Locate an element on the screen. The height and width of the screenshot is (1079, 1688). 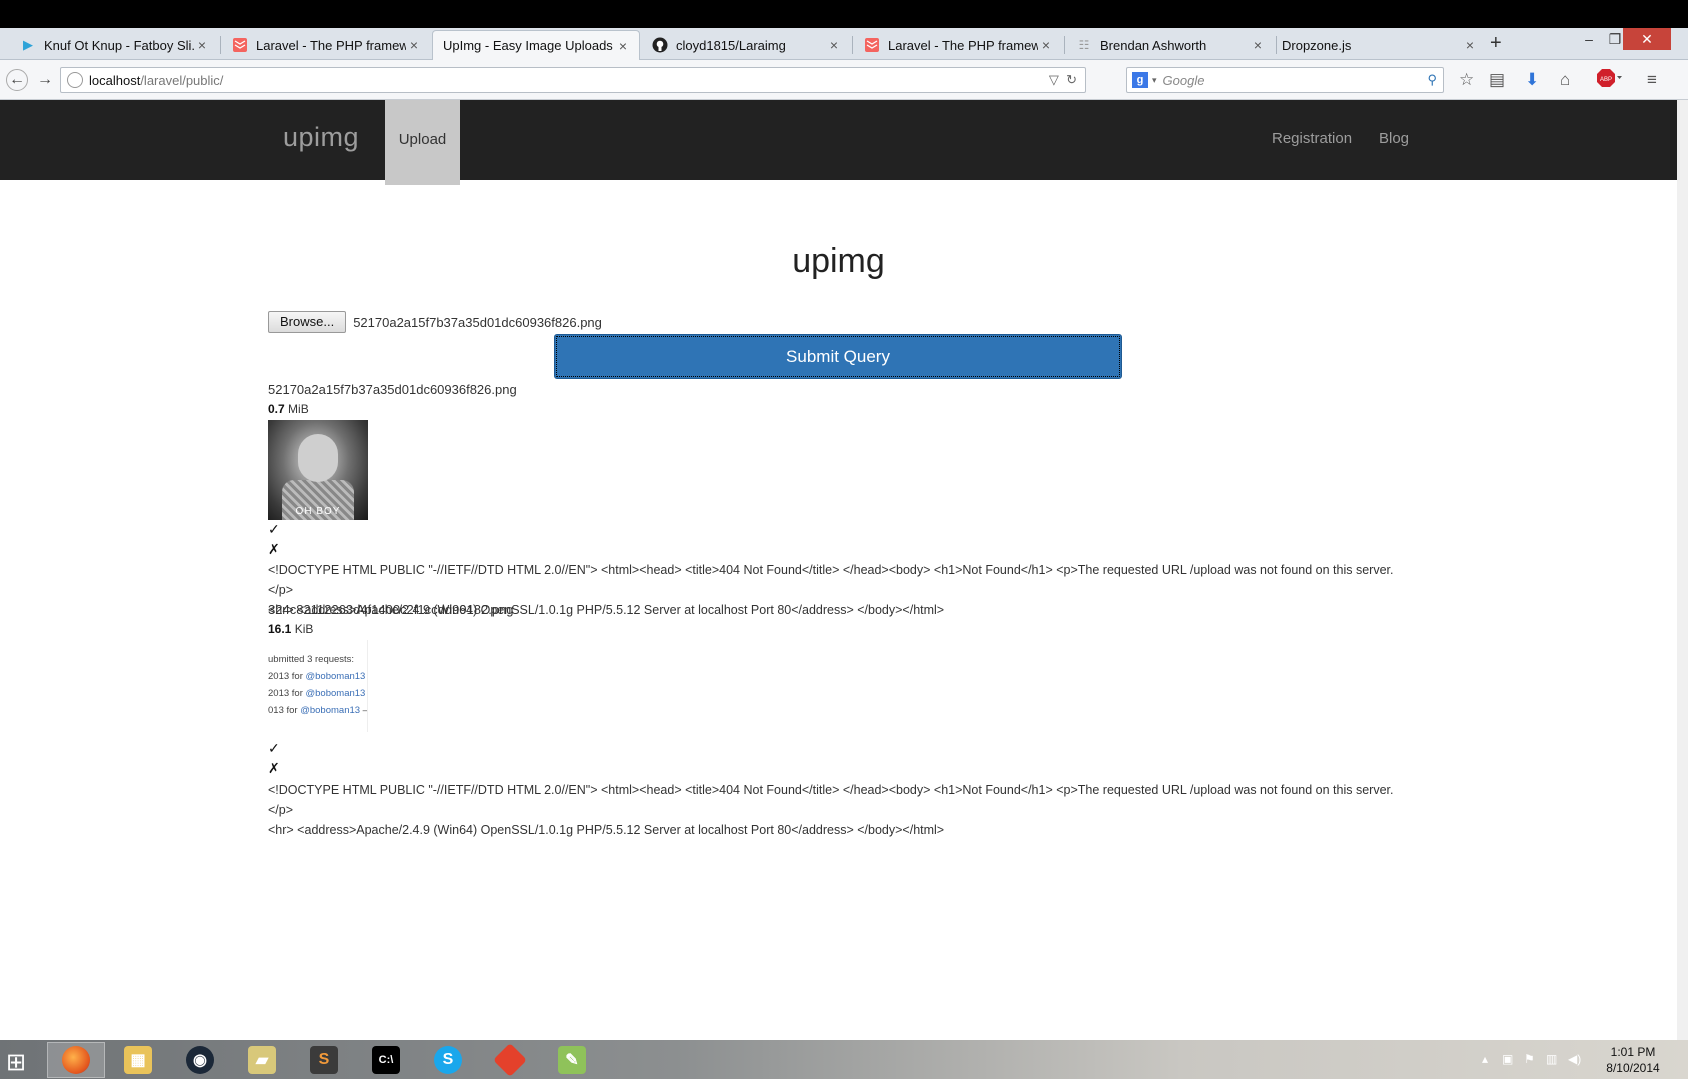
nav-registration-link: Registration is located at coordinates (1312, 138).